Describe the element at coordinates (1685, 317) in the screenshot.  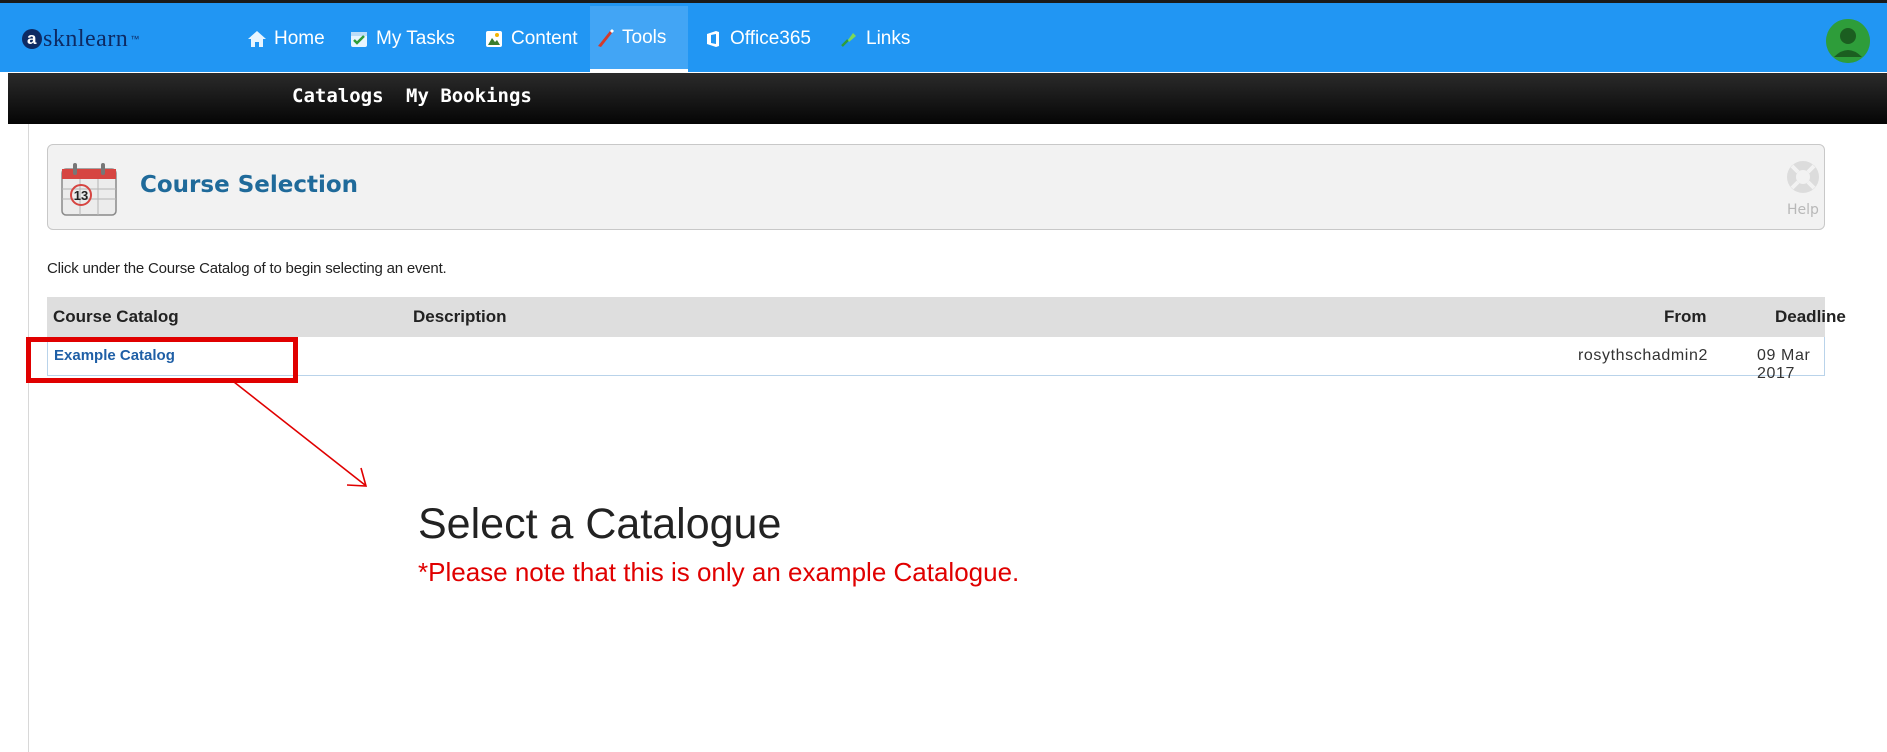
I see `column-from: From` at that location.